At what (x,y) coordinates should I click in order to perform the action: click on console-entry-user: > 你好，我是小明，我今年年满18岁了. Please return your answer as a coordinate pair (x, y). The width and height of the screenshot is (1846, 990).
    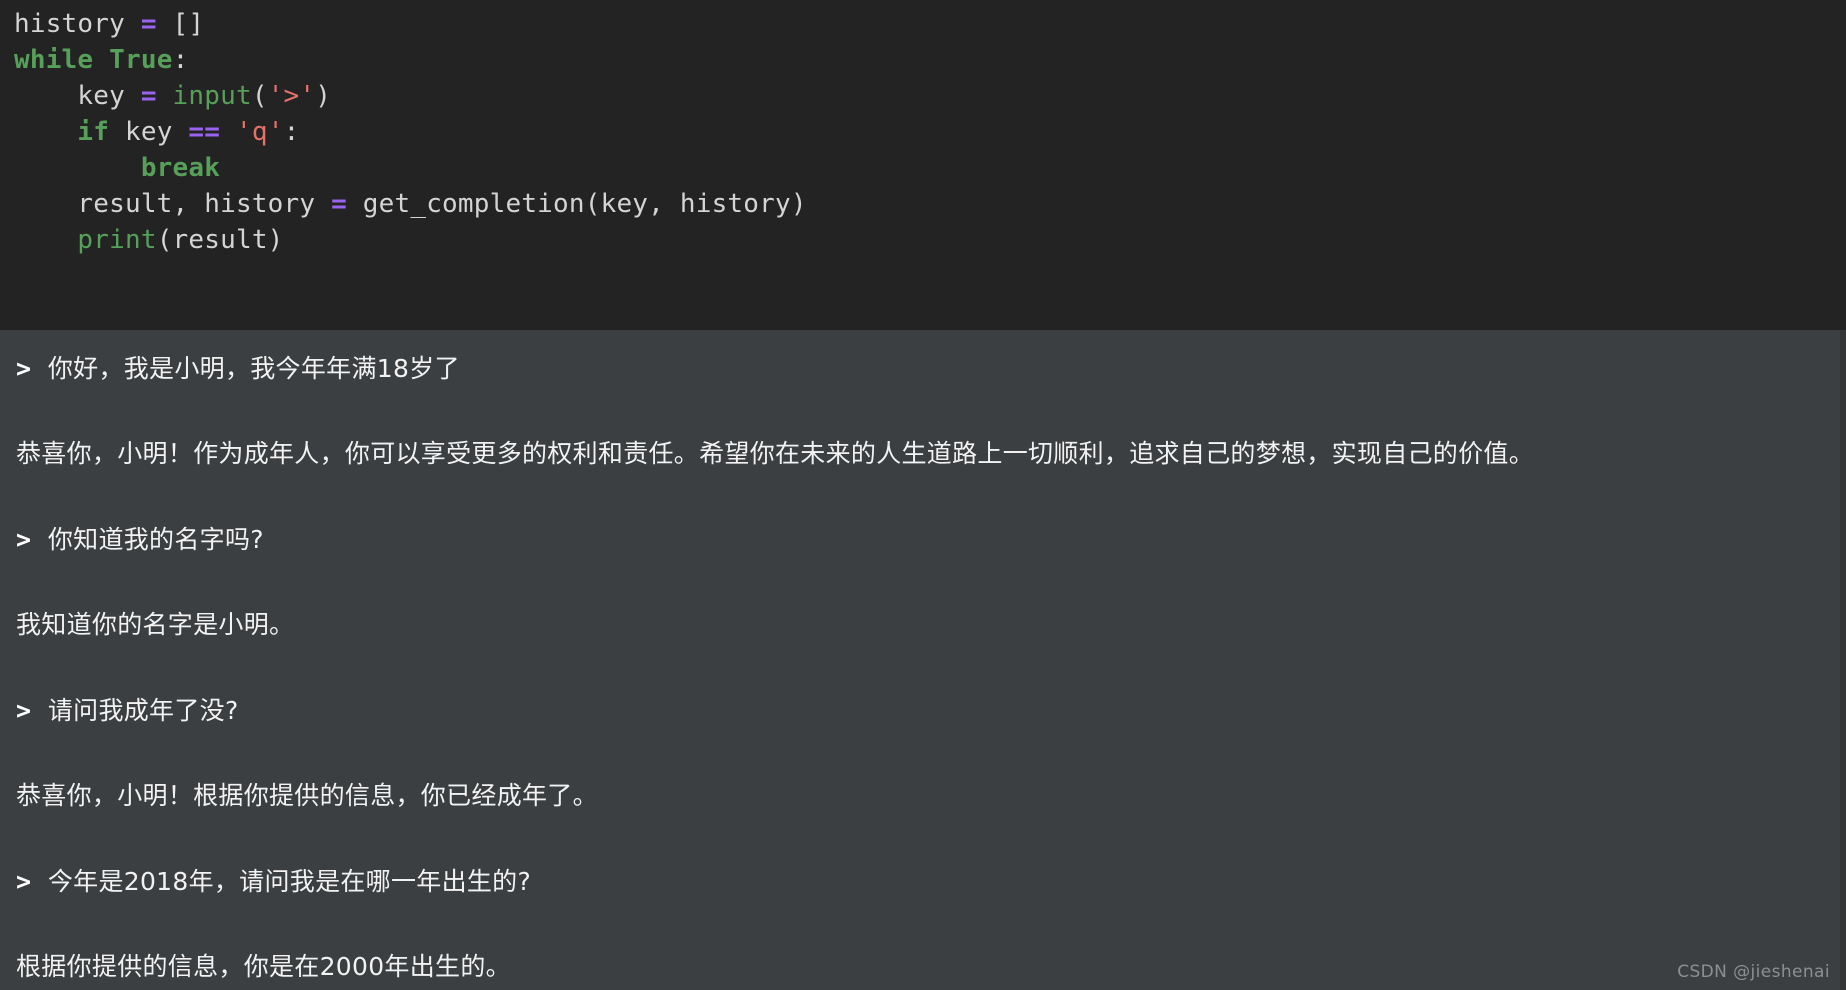
    Looking at the image, I should click on (931, 369).